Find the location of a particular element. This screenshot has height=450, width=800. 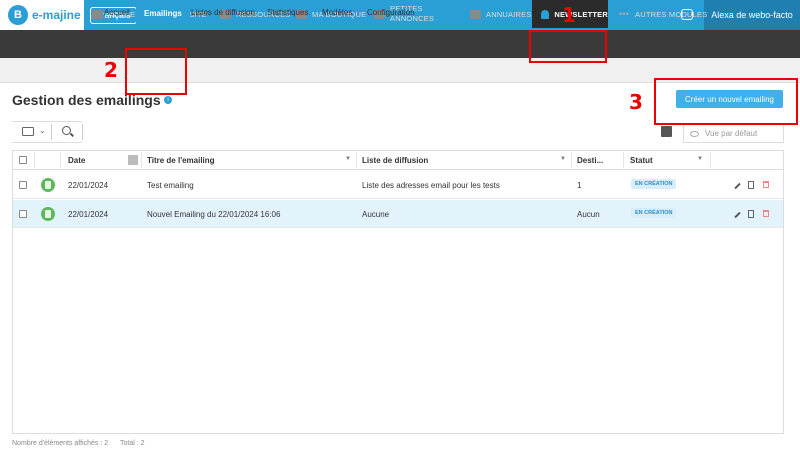

annotation-number: 1 is located at coordinates (569, 15).